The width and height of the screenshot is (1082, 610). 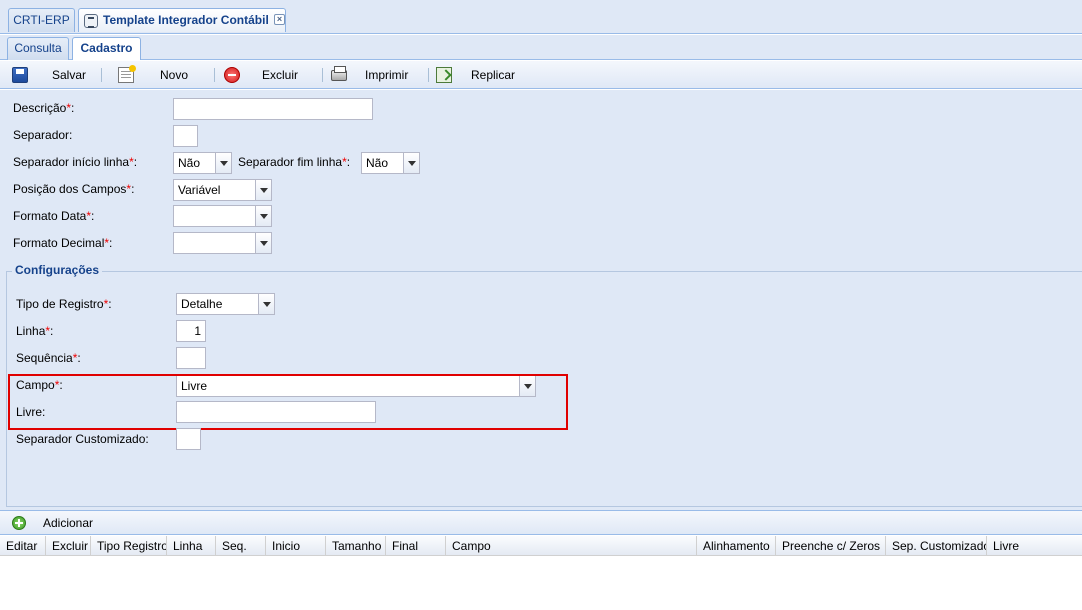 What do you see at coordinates (155, 75) in the screenshot?
I see `new-button: Novo` at bounding box center [155, 75].